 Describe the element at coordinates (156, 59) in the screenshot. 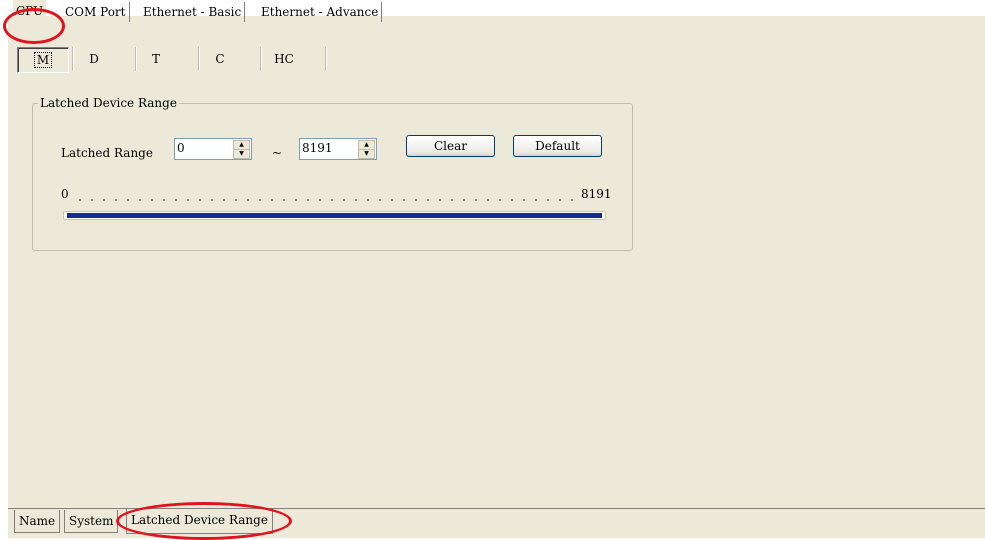

I see `subtab-t: T` at that location.